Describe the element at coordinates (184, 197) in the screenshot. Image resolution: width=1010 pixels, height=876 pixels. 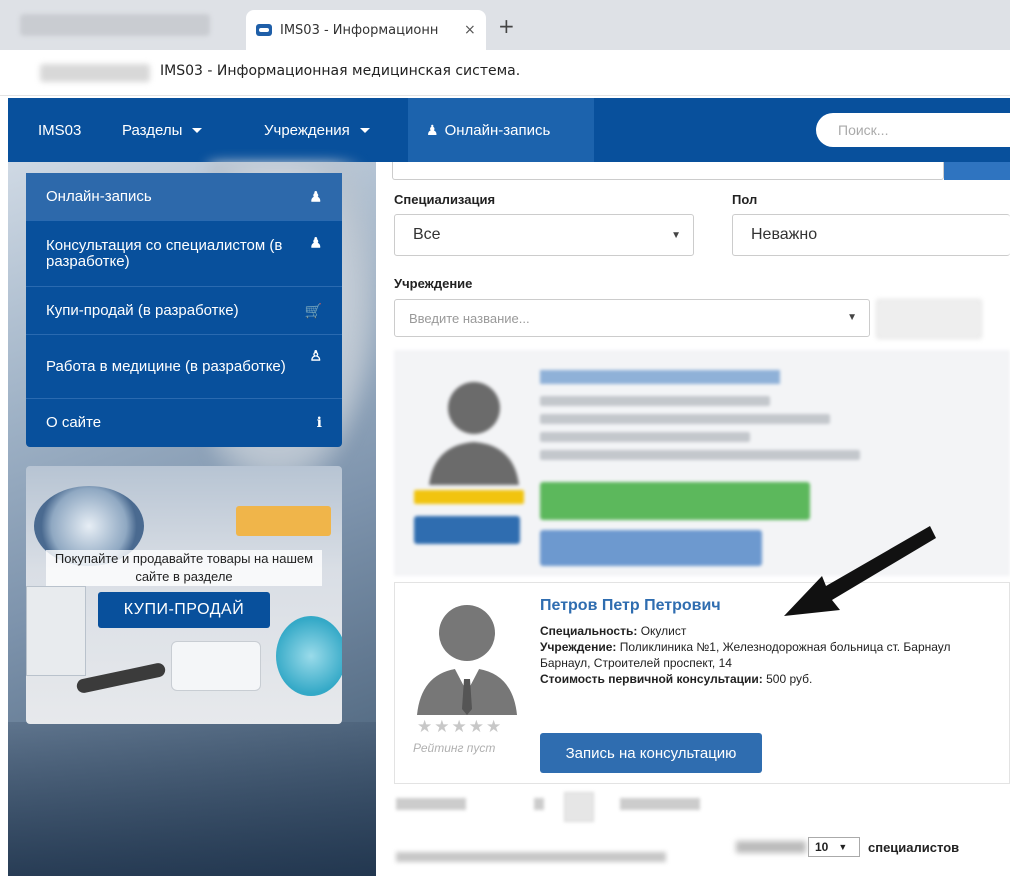
I see `sidebar-item-online: Онлайн-запись ♟` at that location.